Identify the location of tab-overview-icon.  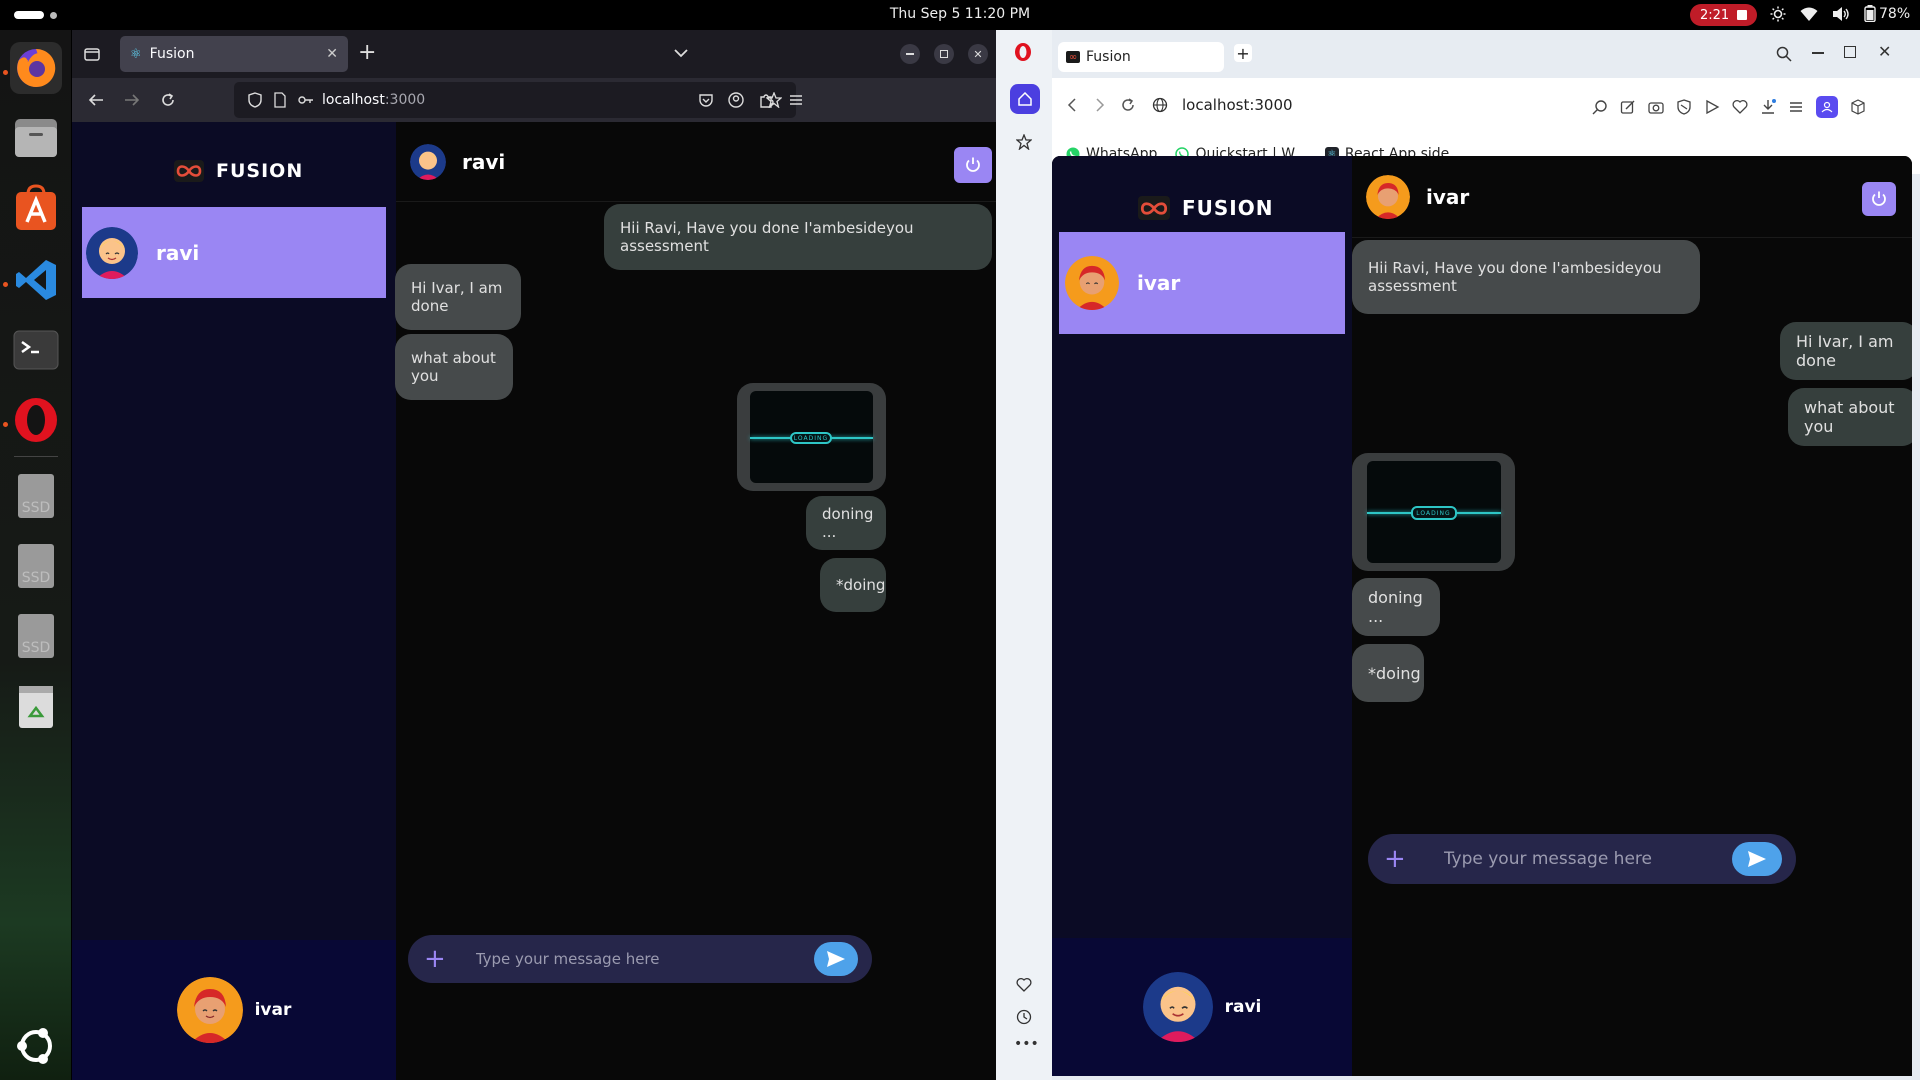
(92, 54).